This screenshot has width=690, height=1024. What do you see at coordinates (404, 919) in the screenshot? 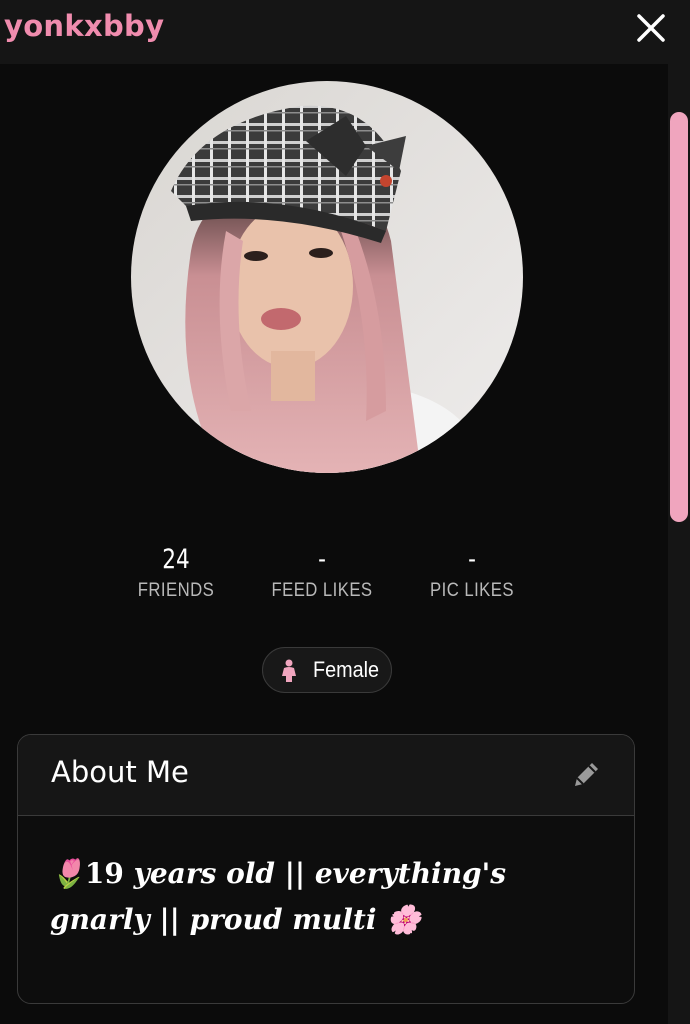
I see `blossom-emoji: 🌸` at bounding box center [404, 919].